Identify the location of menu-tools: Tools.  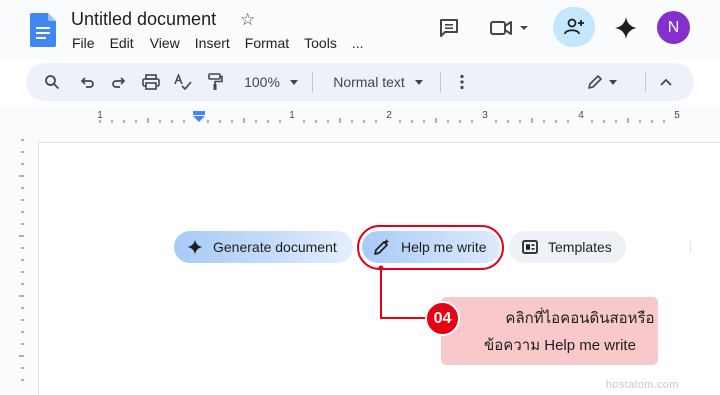
(320, 43).